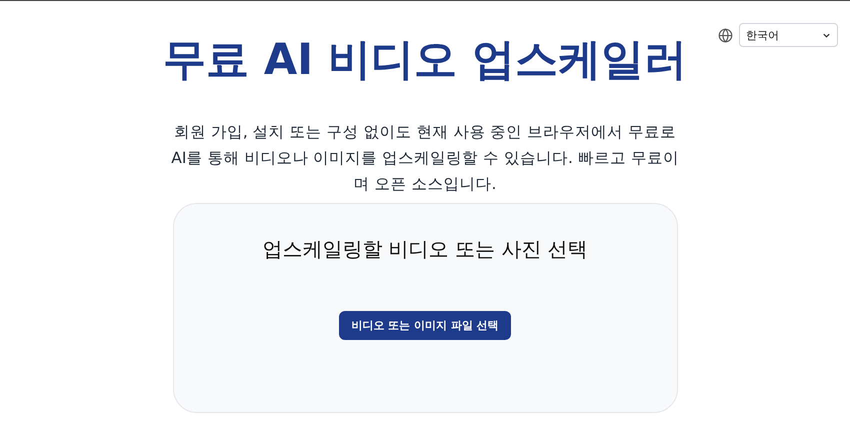 This screenshot has width=850, height=423. What do you see at coordinates (425, 60) in the screenshot?
I see `page-title: 무료 AI 비디오 업스케일러` at bounding box center [425, 60].